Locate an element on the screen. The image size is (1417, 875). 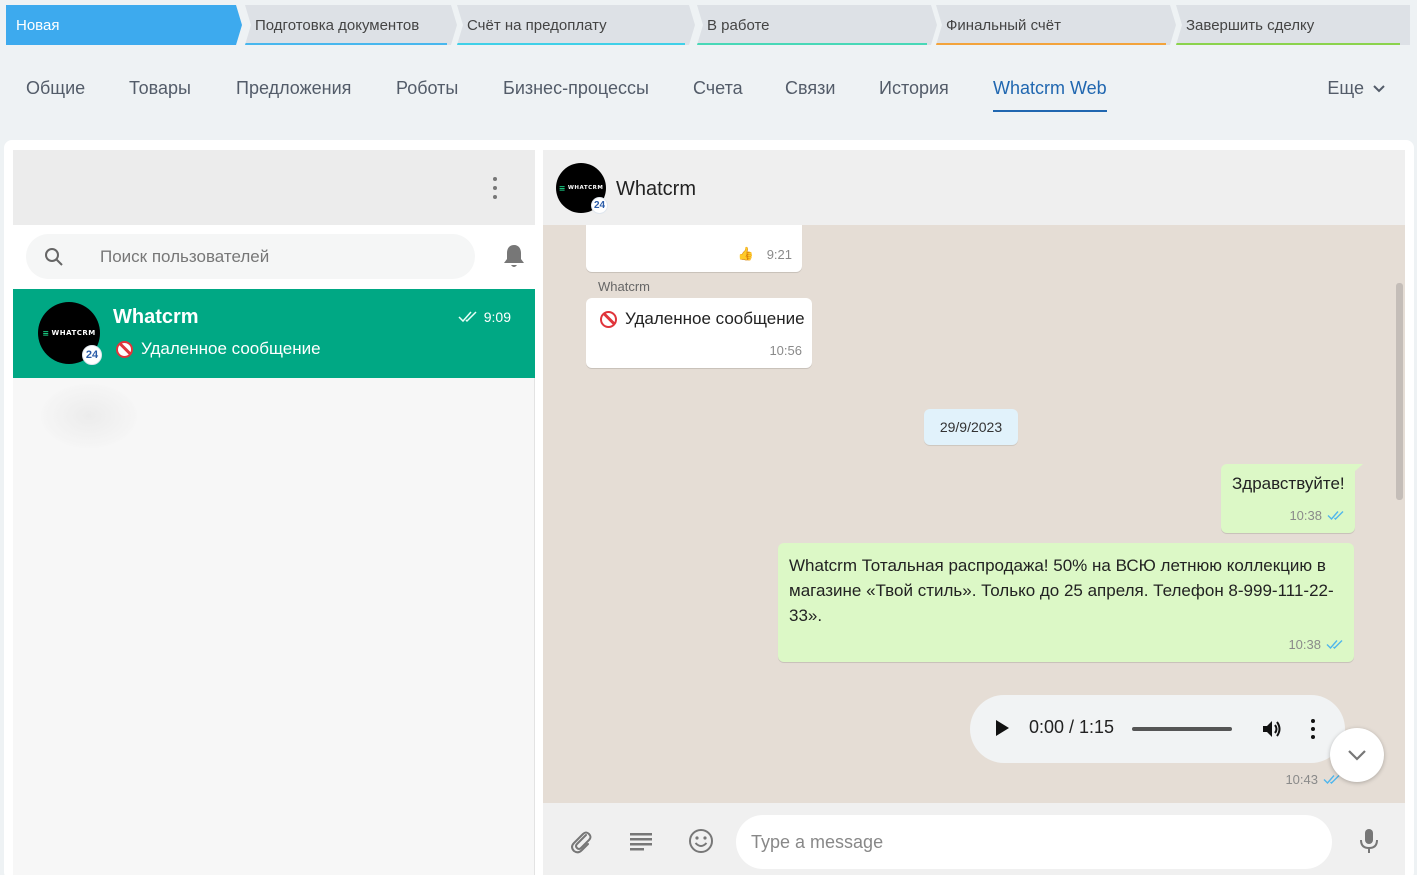
tab-history: История is located at coordinates (914, 95).